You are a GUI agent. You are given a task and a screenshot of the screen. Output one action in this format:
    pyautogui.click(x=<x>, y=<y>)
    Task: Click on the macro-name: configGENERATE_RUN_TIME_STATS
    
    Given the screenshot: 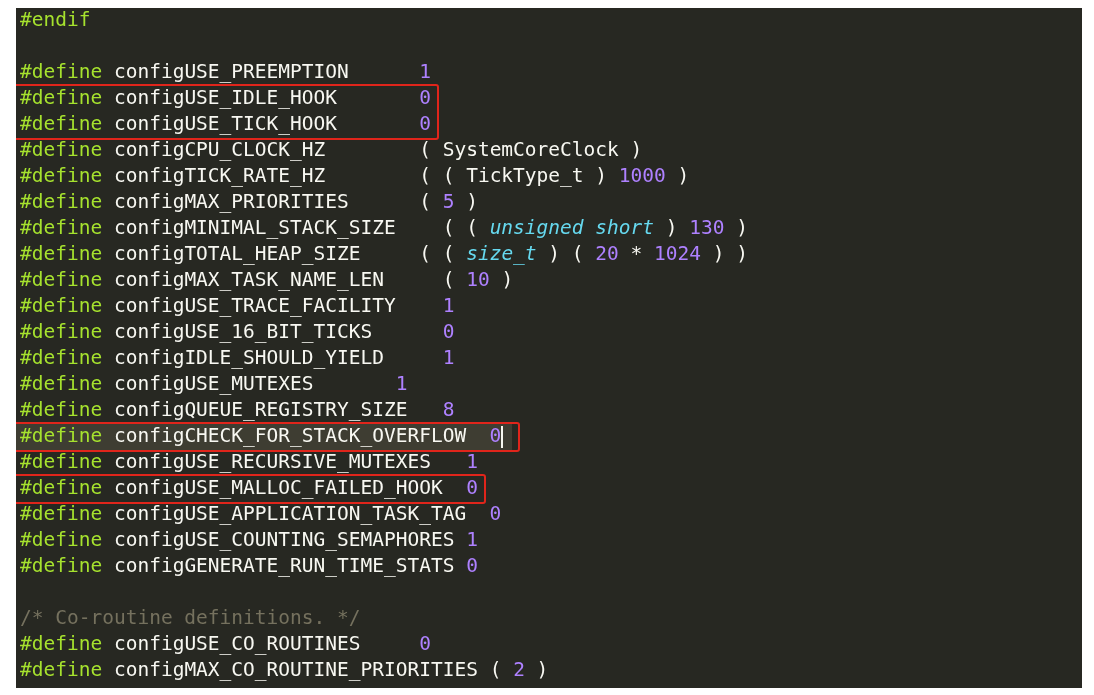 What is the action you would take?
    pyautogui.click(x=284, y=565)
    